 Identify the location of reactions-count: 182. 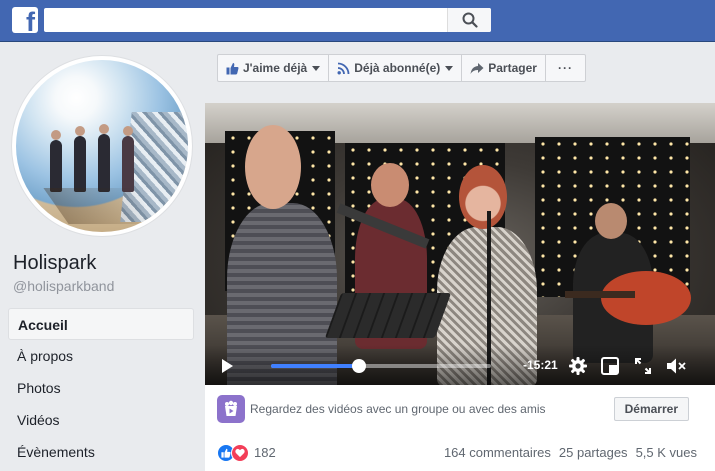
(265, 452).